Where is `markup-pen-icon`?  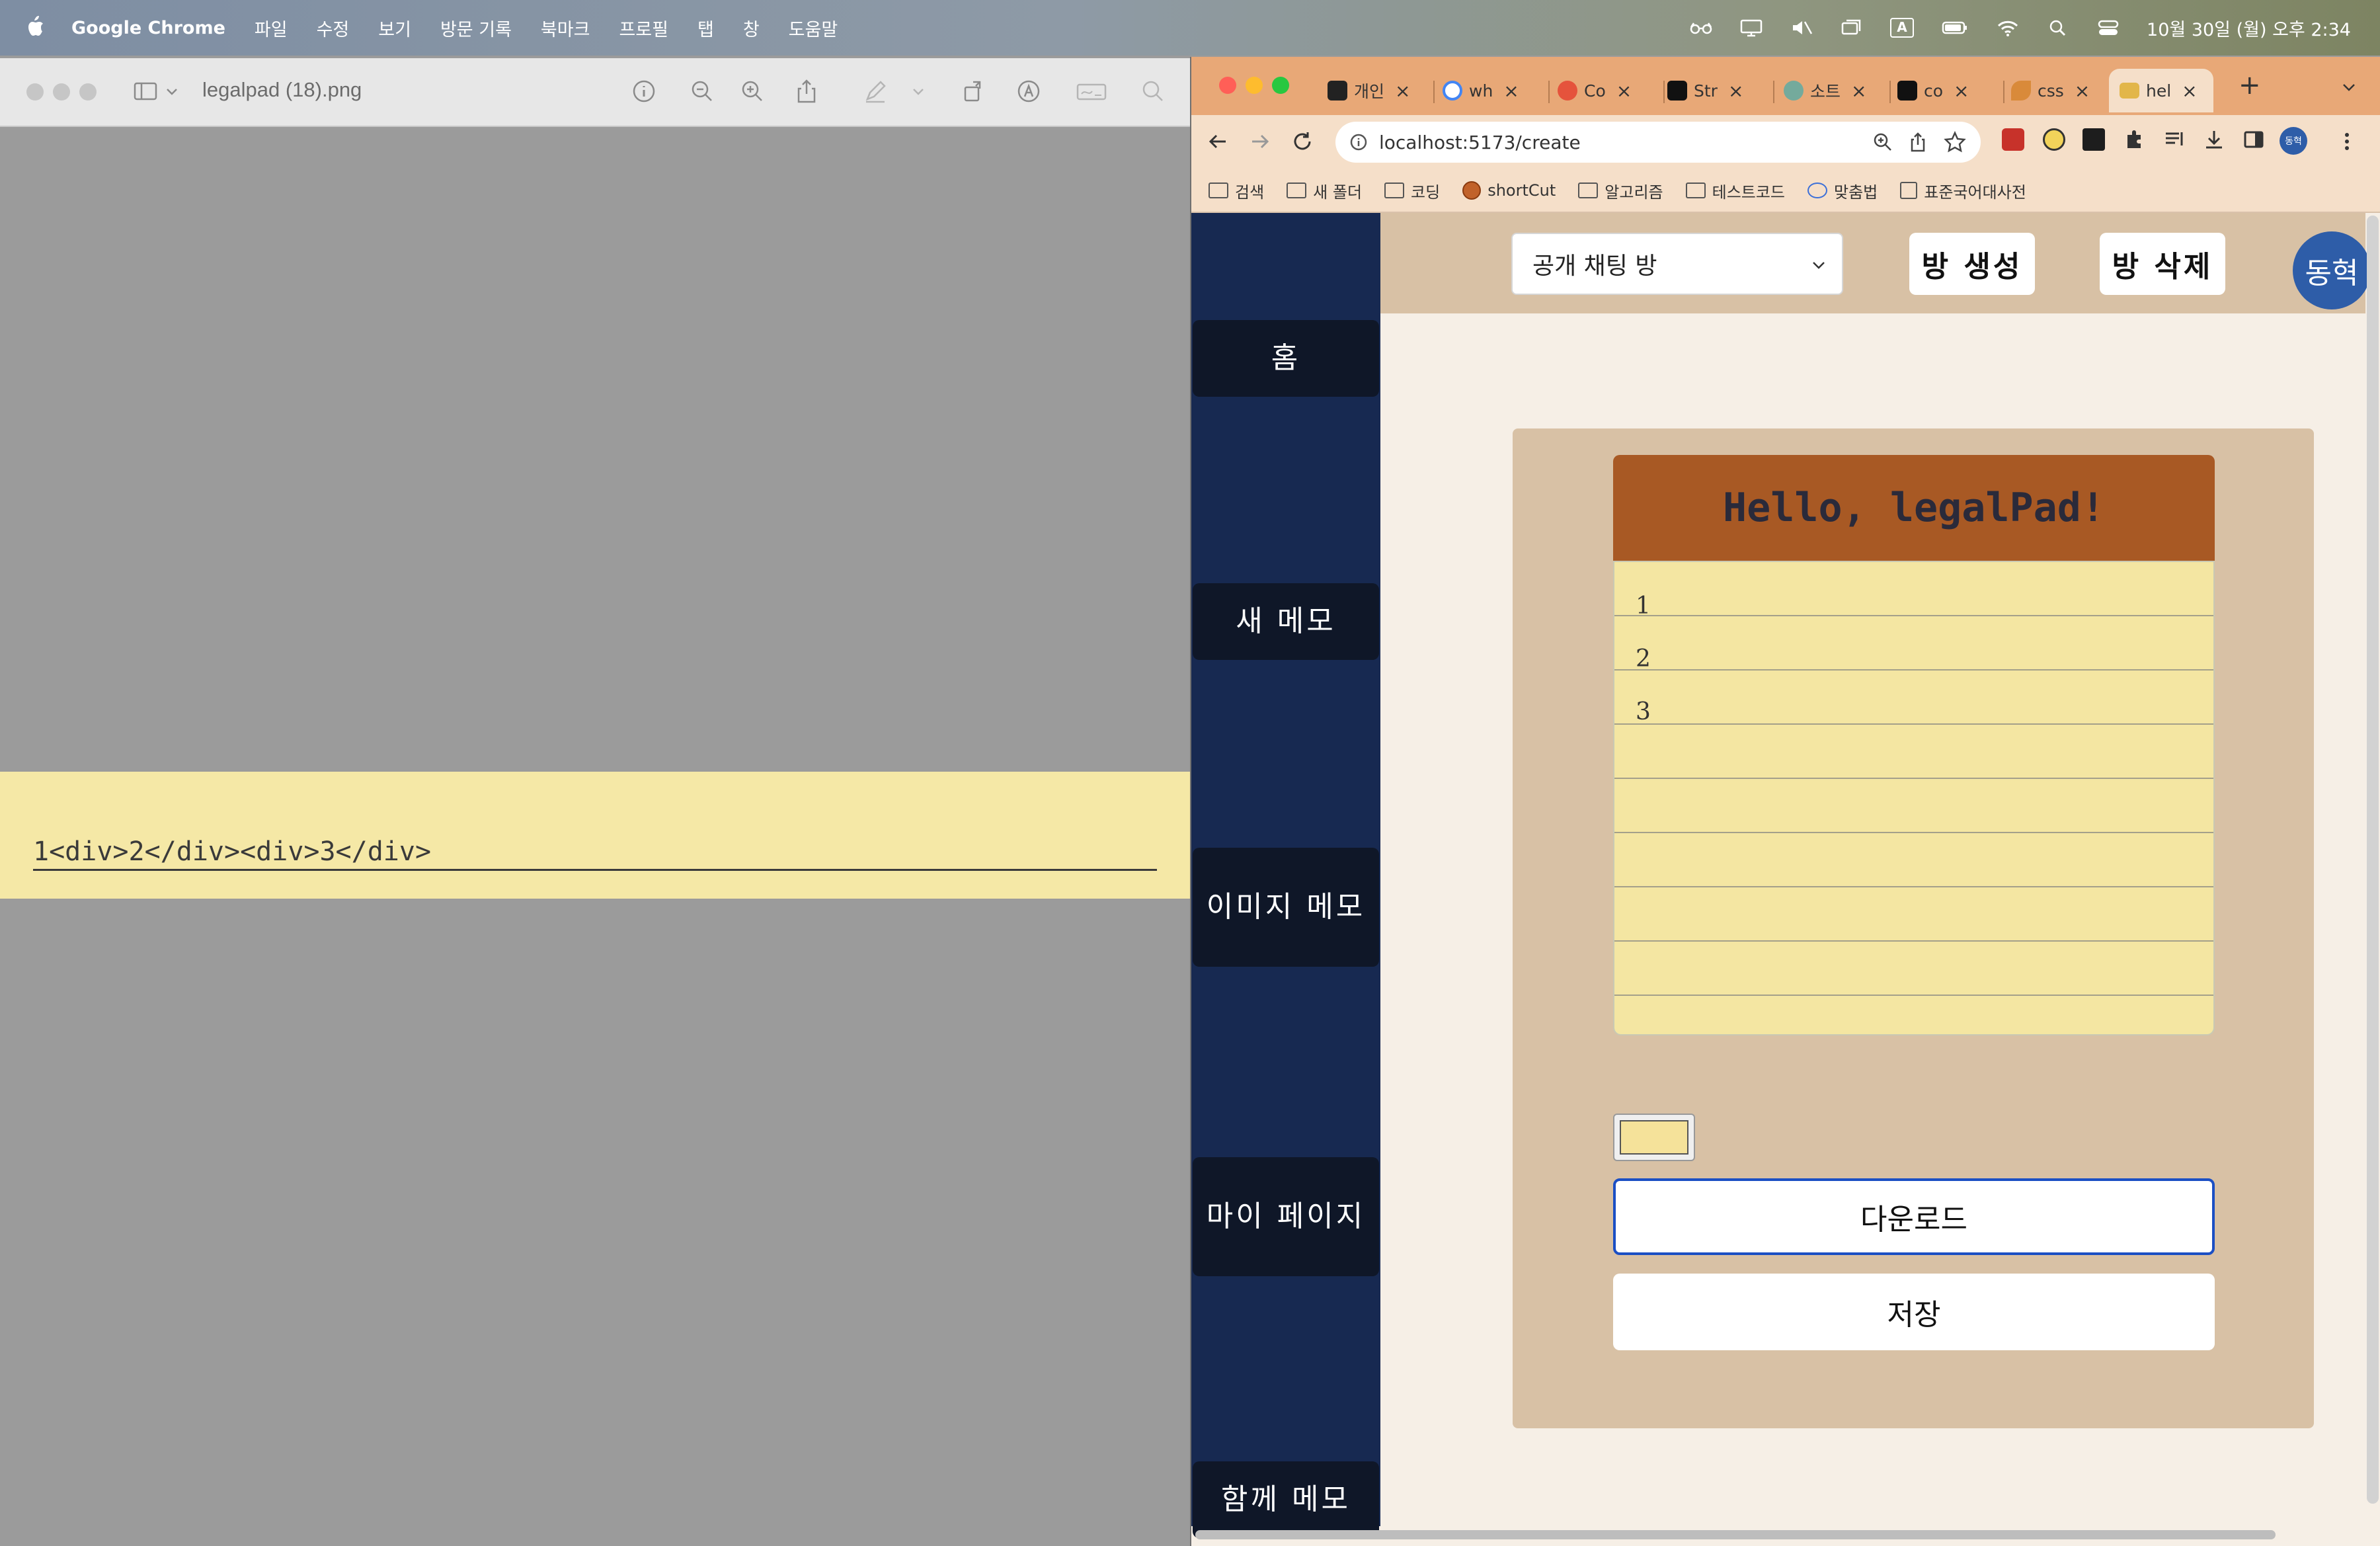 markup-pen-icon is located at coordinates (875, 91).